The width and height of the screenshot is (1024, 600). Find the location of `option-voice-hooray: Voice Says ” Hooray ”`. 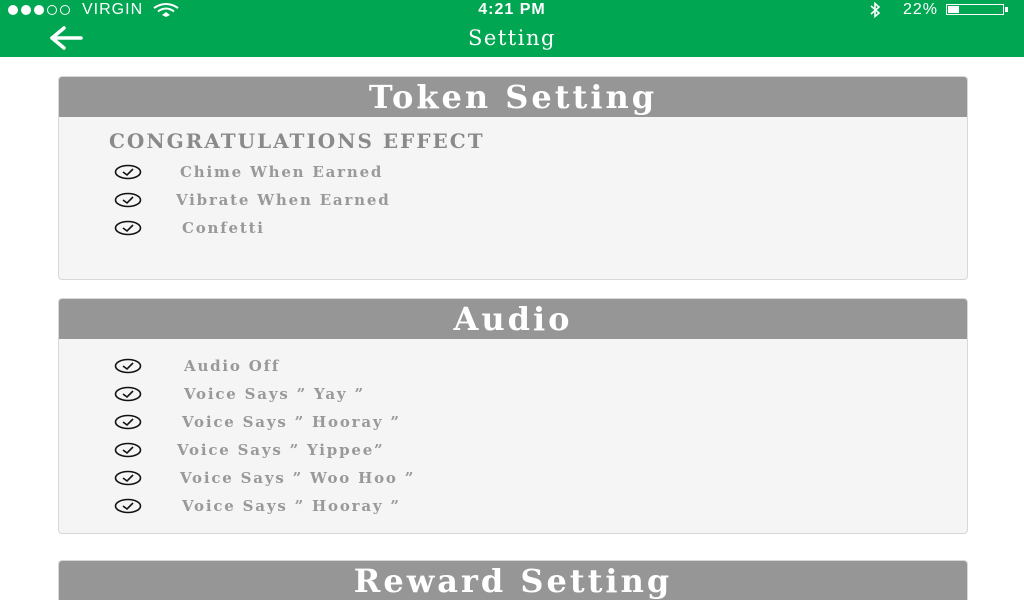

option-voice-hooray: Voice Says ” Hooray ” is located at coordinates (257, 422).